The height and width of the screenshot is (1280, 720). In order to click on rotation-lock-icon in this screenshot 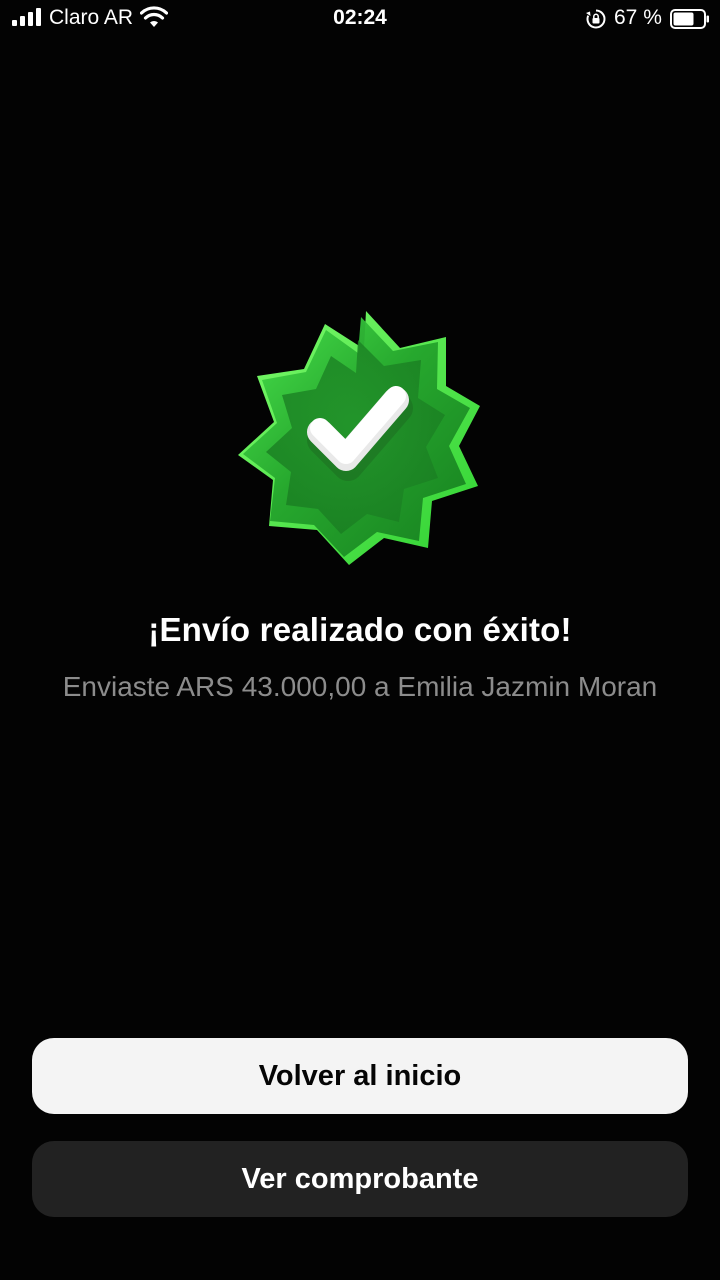, I will do `click(596, 19)`.